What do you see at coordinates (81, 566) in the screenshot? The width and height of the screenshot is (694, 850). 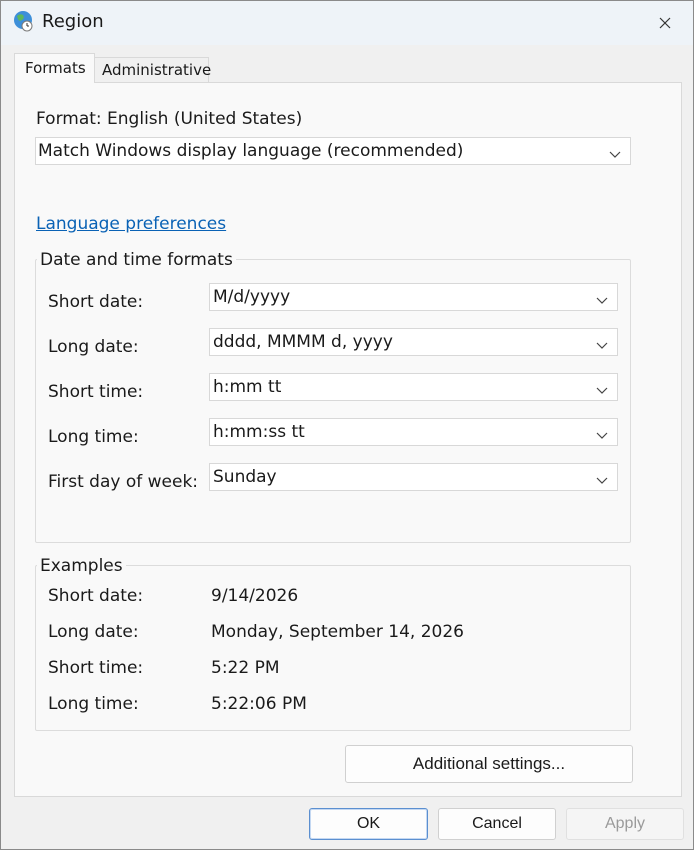 I see `examples-title: Examples` at bounding box center [81, 566].